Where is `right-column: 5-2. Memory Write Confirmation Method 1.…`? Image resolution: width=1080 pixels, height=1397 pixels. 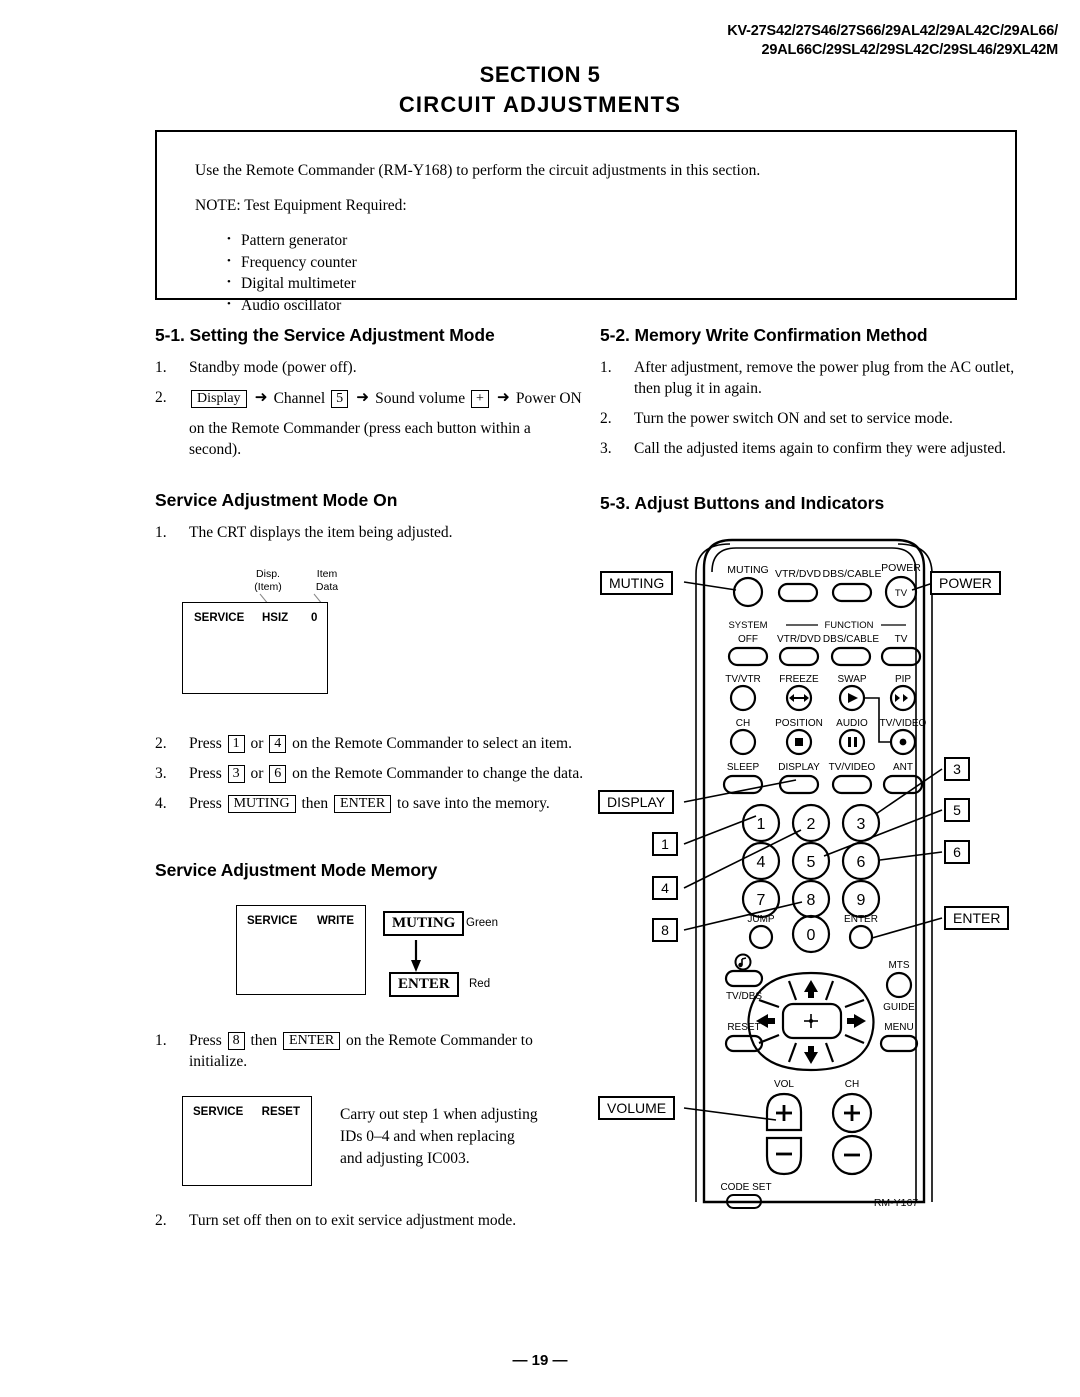 right-column: 5-2. Memory Write Confirmation Method 1.… is located at coordinates (815, 425).